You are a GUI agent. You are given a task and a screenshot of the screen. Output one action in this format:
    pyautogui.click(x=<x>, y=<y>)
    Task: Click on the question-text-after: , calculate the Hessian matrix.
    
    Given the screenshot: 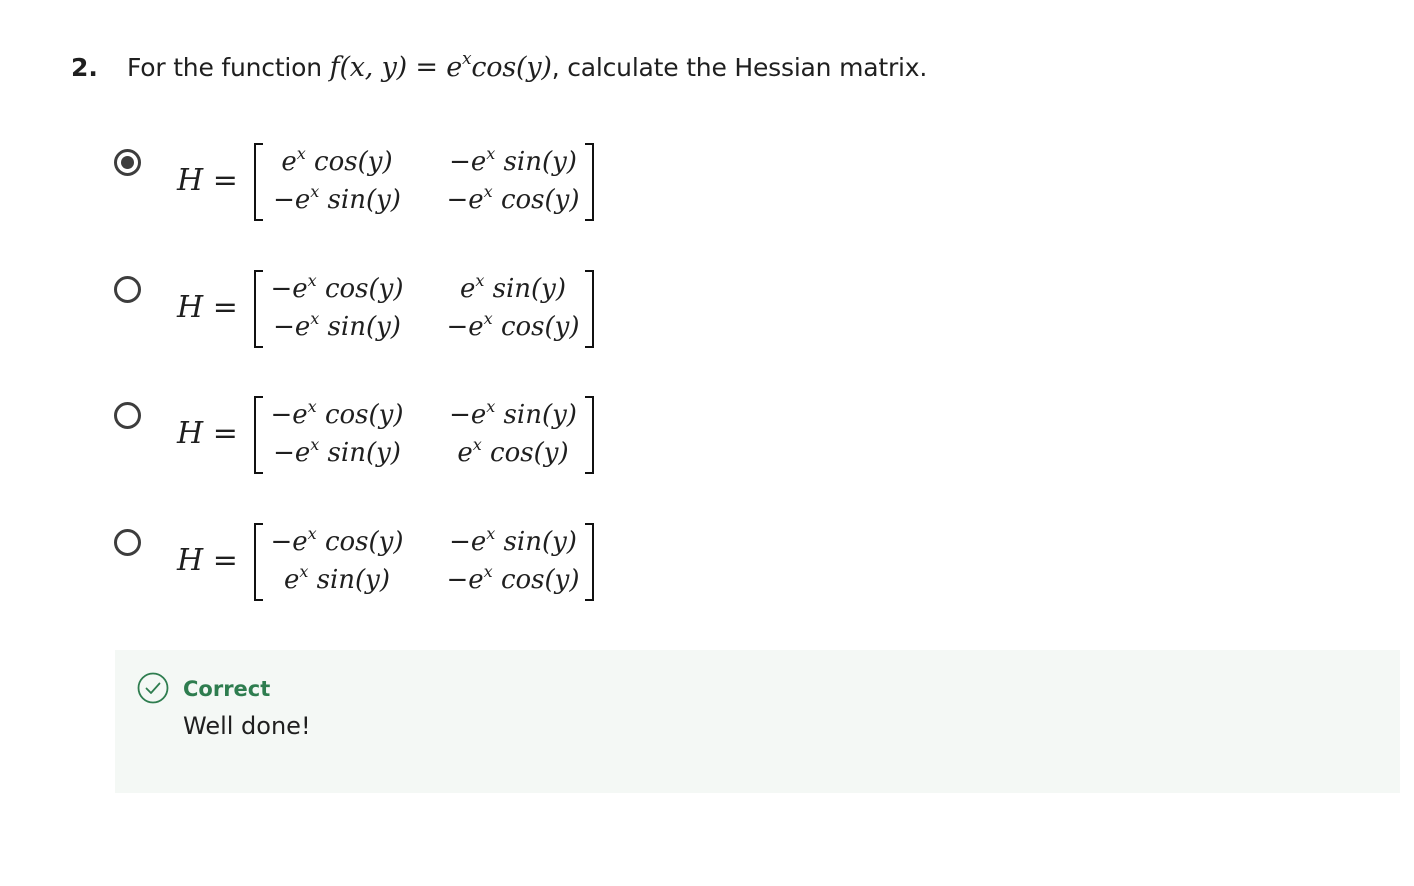 What is the action you would take?
    pyautogui.click(x=739, y=67)
    